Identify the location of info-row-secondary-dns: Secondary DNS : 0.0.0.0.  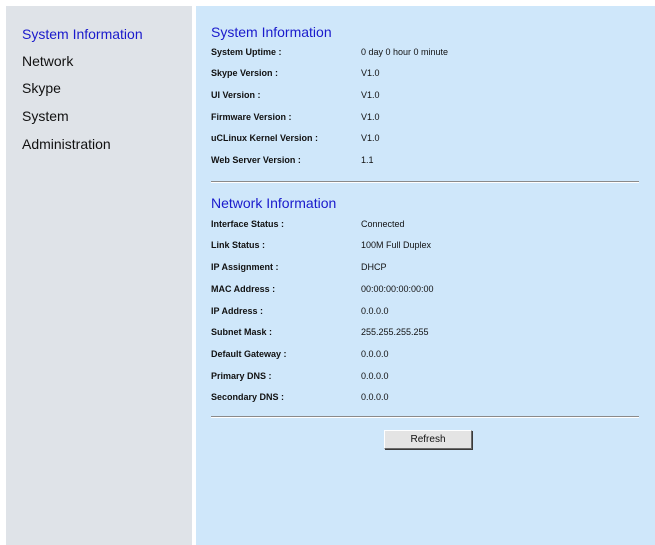
(421, 397).